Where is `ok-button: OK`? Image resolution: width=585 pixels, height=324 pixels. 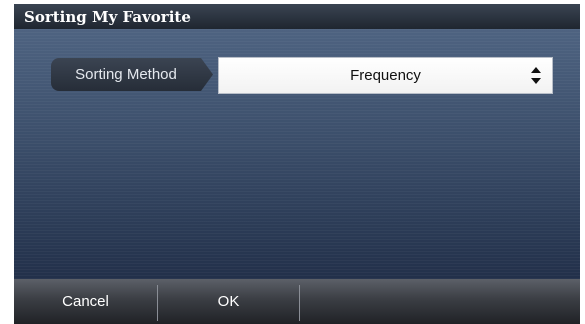
ok-button: OK is located at coordinates (228, 301).